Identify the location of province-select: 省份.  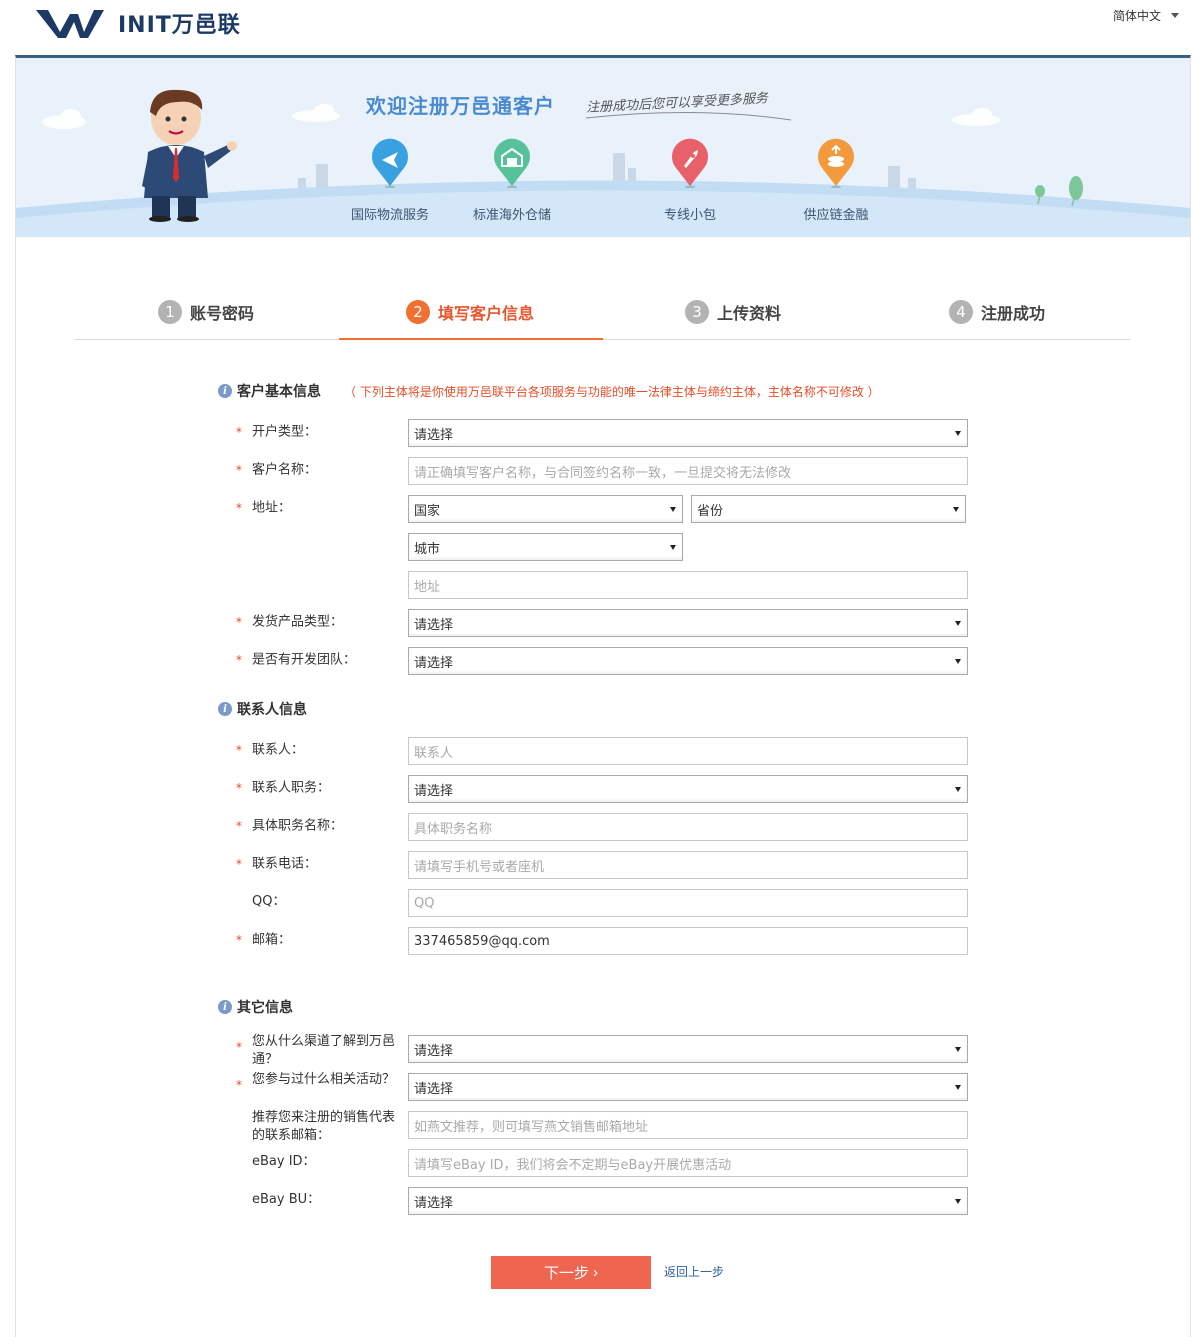
(828, 509).